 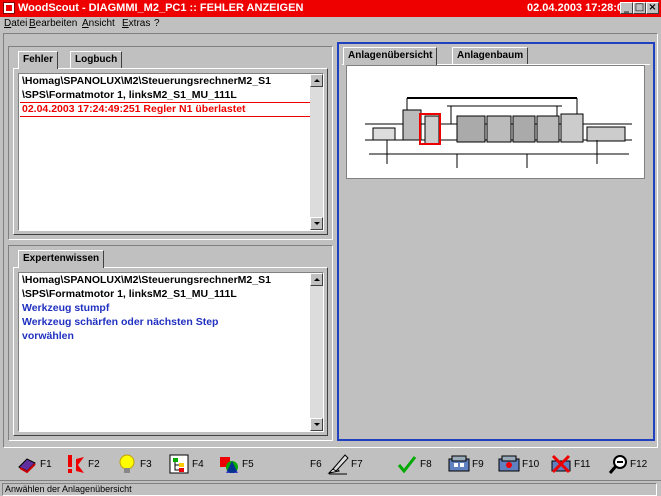 What do you see at coordinates (98, 23) in the screenshot?
I see `menu-ansicht: Ansicht` at bounding box center [98, 23].